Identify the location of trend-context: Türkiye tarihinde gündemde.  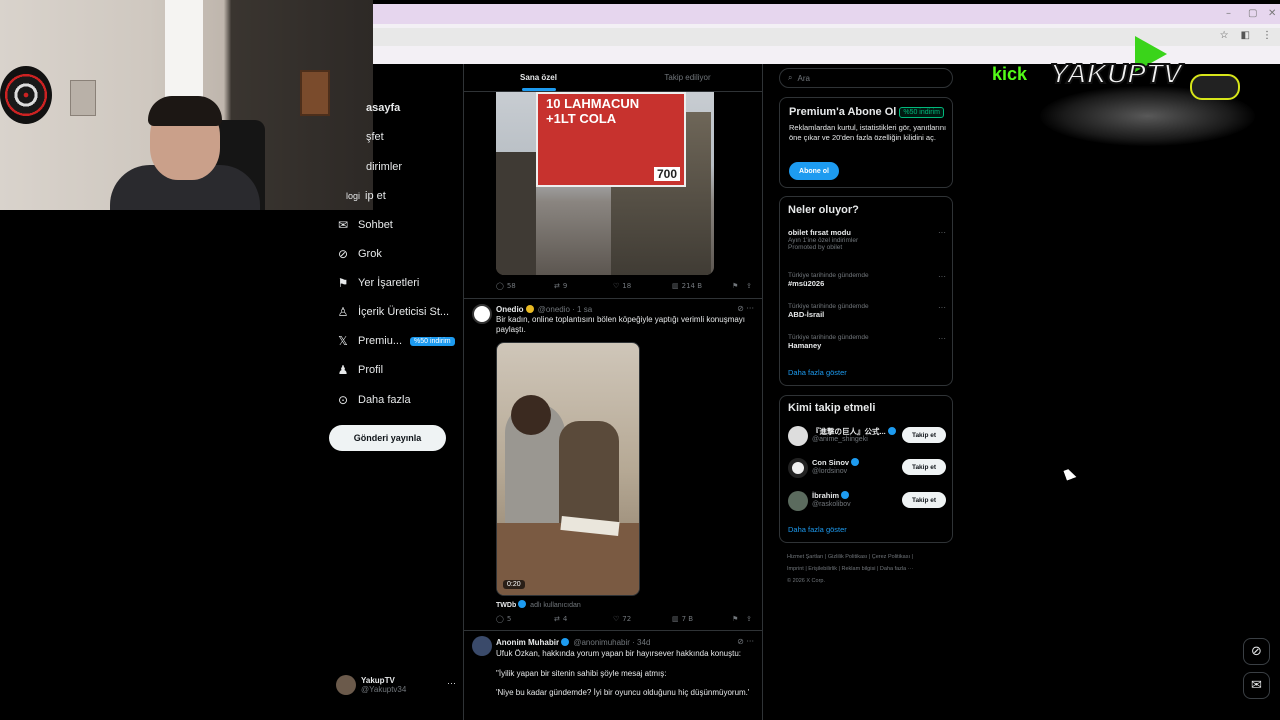
(828, 275).